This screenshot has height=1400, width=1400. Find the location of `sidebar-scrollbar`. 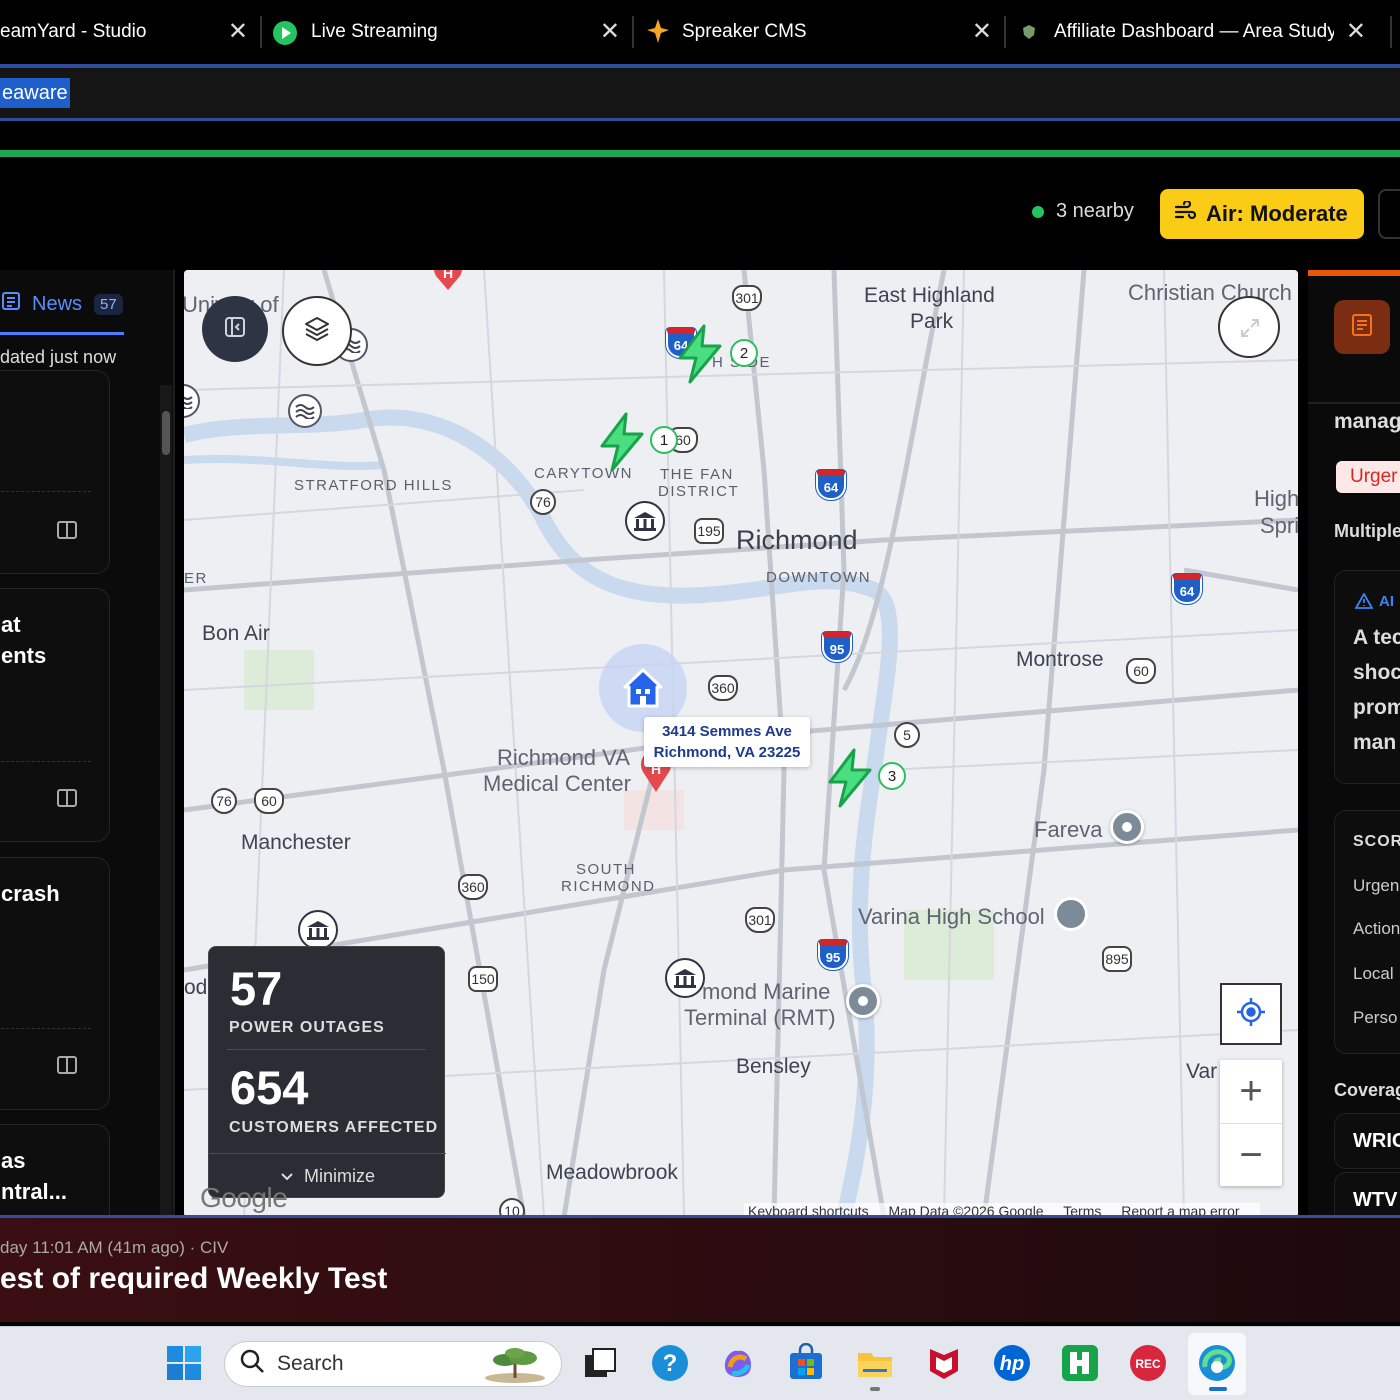

sidebar-scrollbar is located at coordinates (166, 800).